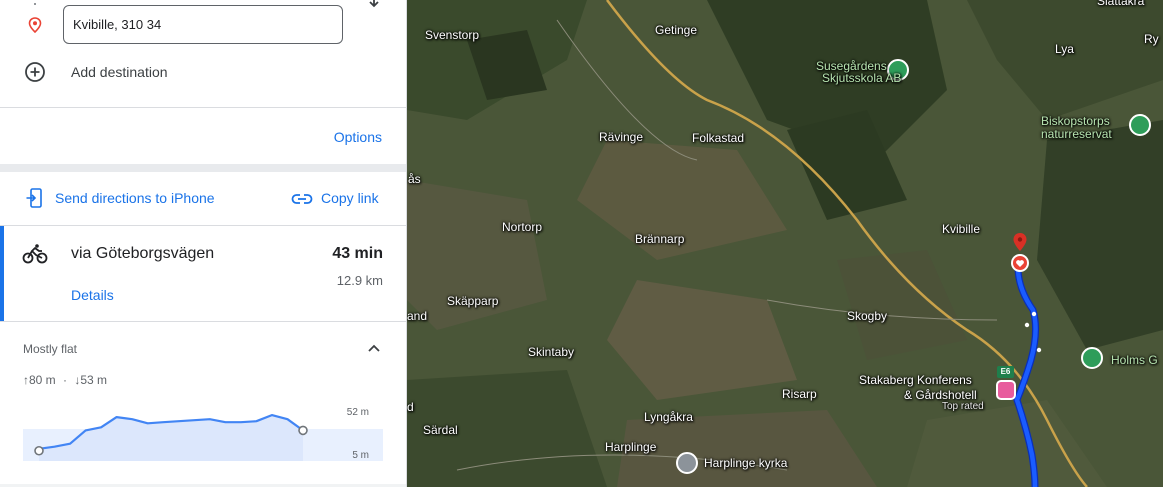  What do you see at coordinates (374, 5) in the screenshot?
I see `swap-arrow-icon` at bounding box center [374, 5].